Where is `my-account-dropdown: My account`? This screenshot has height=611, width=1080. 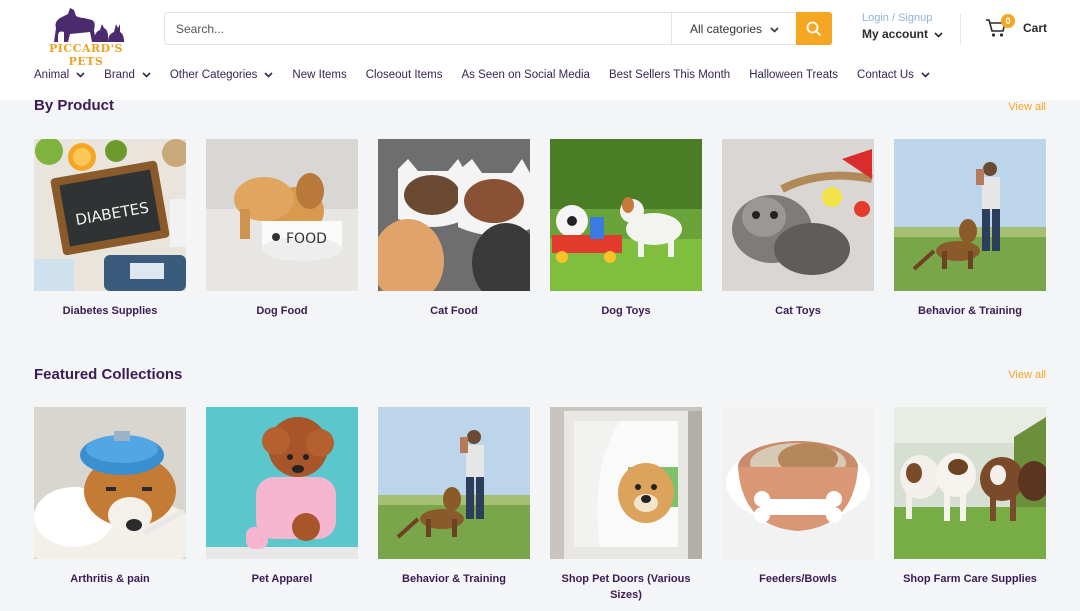
my-account-dropdown: My account is located at coordinates (902, 34).